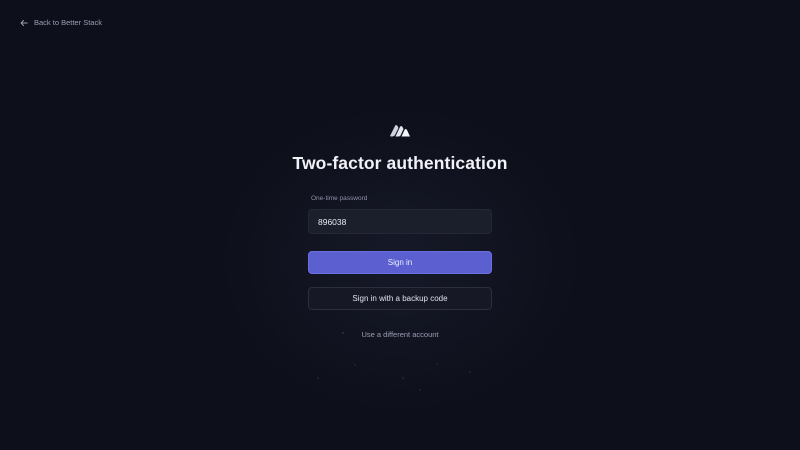  Describe the element at coordinates (400, 131) in the screenshot. I see `better-stack-logo-icon` at that location.